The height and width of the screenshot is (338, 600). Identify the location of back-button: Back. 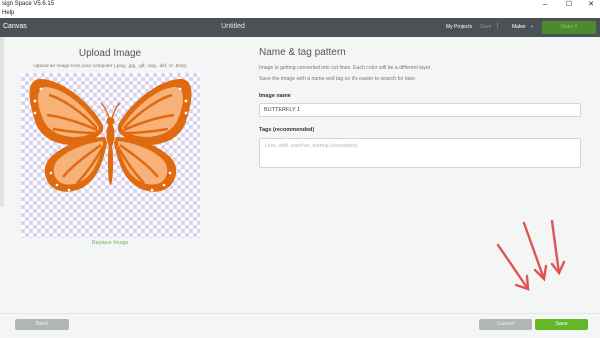
(42, 324).